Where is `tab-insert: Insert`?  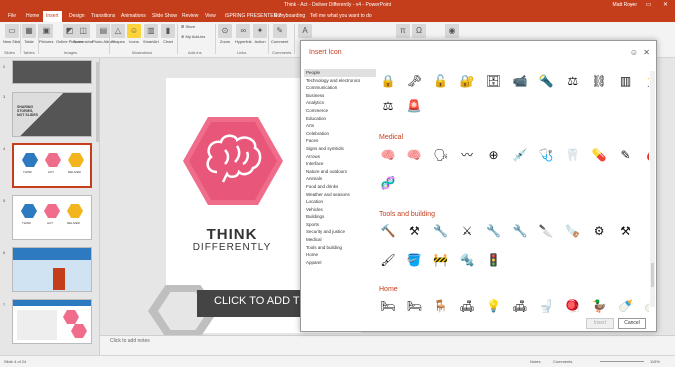
tab-insert: Insert is located at coordinates (52, 16).